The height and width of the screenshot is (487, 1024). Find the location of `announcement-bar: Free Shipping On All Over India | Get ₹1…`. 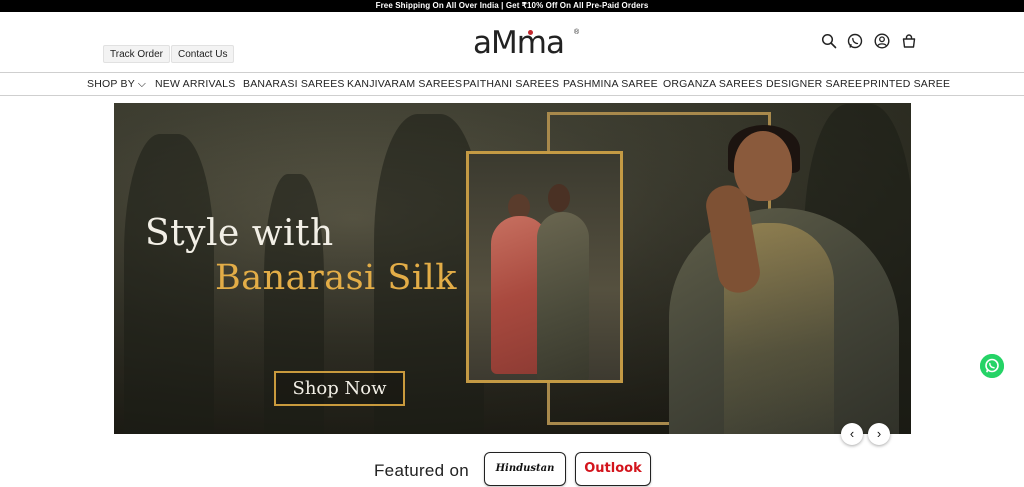

announcement-bar: Free Shipping On All Over India | Get ₹1… is located at coordinates (512, 6).